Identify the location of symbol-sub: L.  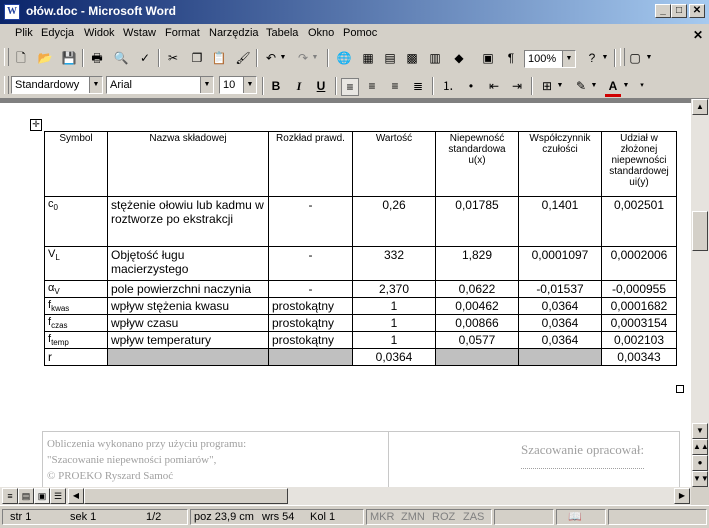
(57, 257).